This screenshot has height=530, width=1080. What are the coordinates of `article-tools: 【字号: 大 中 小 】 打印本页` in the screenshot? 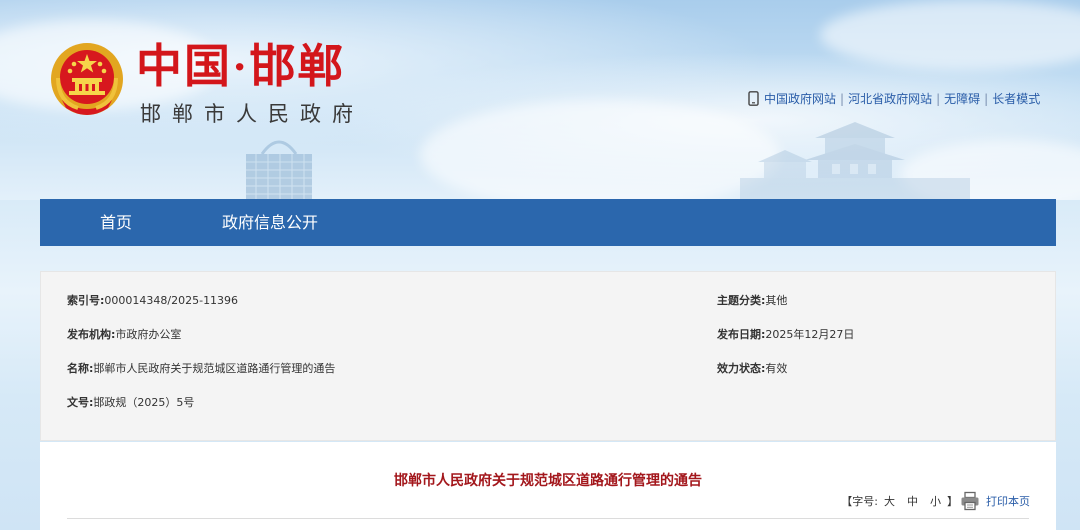 It's located at (935, 501).